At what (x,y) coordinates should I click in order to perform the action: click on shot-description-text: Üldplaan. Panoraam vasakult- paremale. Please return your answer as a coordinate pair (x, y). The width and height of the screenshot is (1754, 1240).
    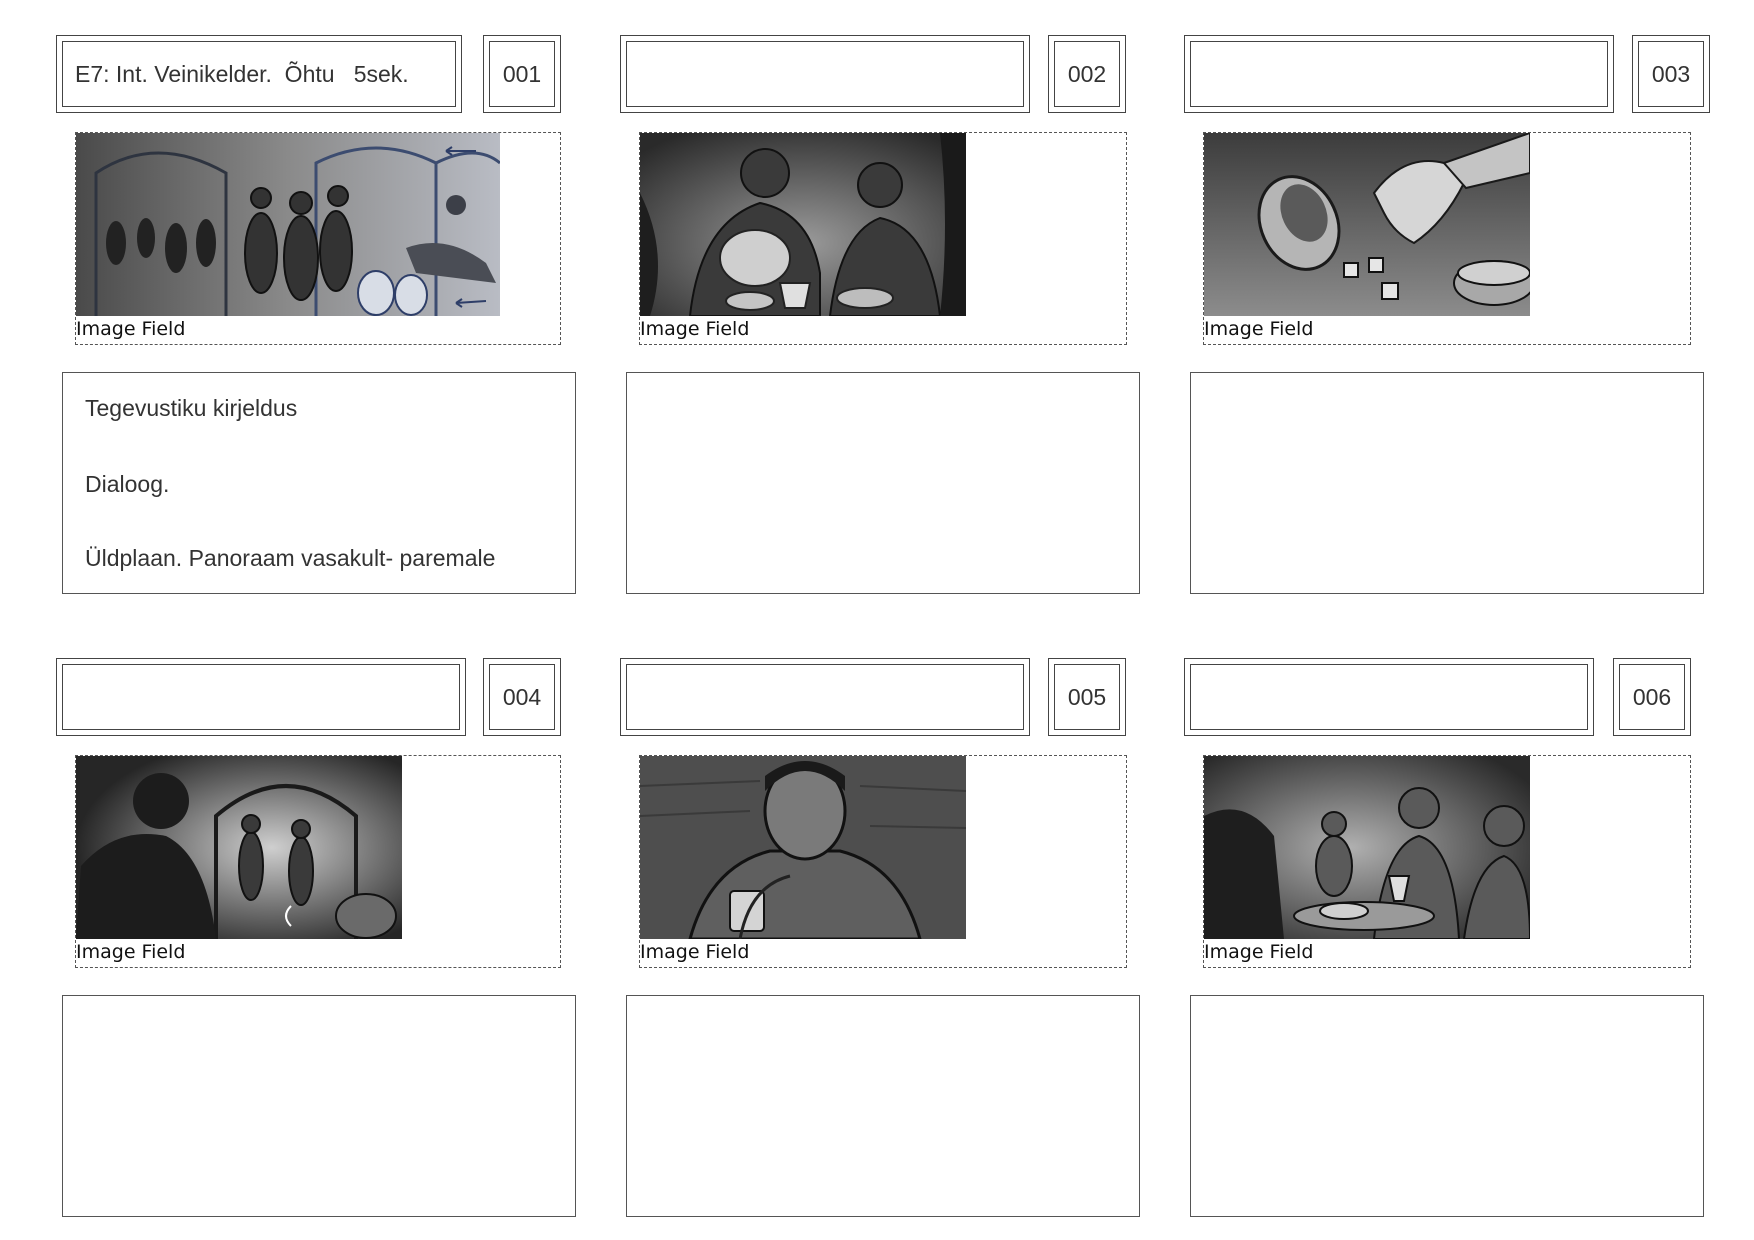
    Looking at the image, I should click on (290, 558).